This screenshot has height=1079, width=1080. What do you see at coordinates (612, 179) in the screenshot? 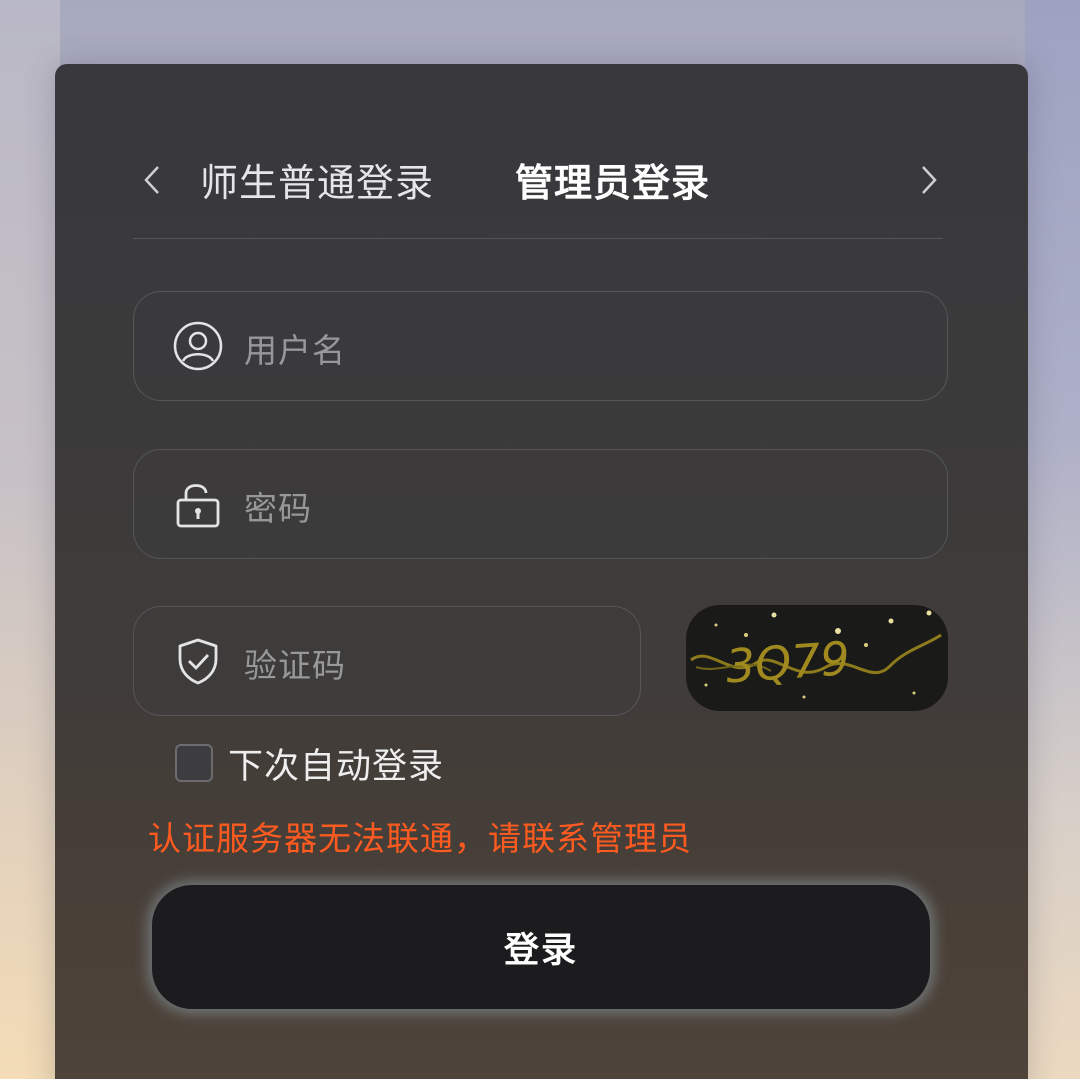
I see `tab-admin-login: 管理员登录` at bounding box center [612, 179].